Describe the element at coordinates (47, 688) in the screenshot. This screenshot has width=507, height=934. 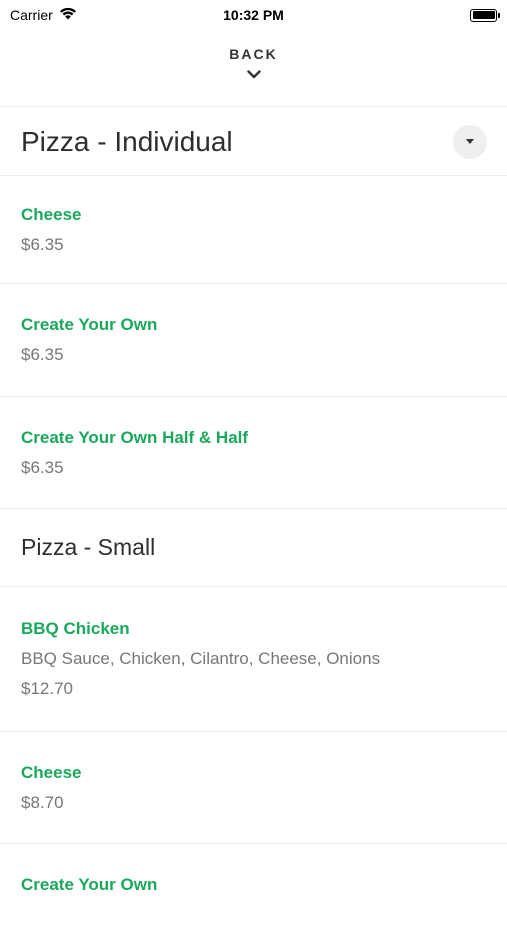
I see `item-price: $12.70` at that location.